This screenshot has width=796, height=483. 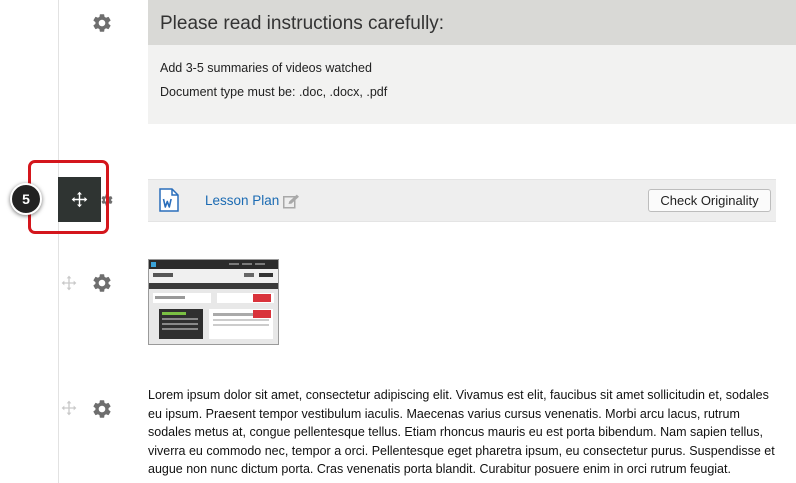 I want to click on instruction-line: Document type must be: .doc, .docx, .pdf, so click(x=274, y=92).